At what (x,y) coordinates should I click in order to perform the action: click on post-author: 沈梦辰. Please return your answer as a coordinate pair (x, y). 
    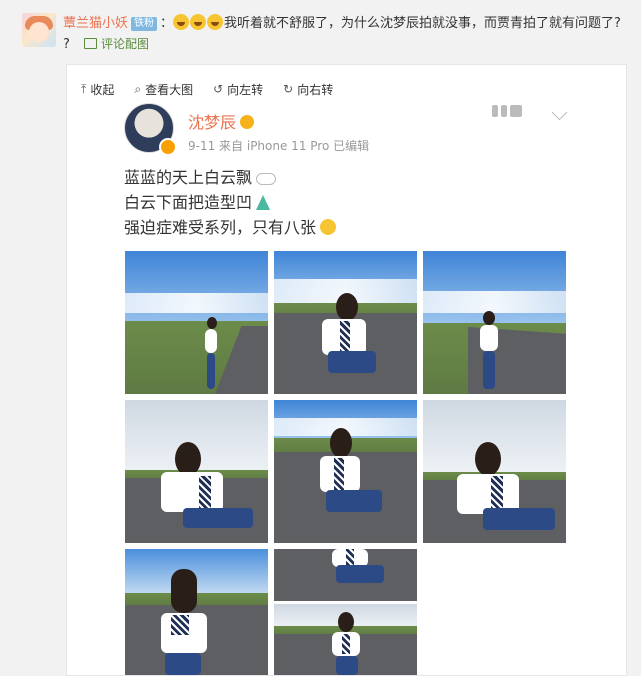
    Looking at the image, I should click on (221, 121).